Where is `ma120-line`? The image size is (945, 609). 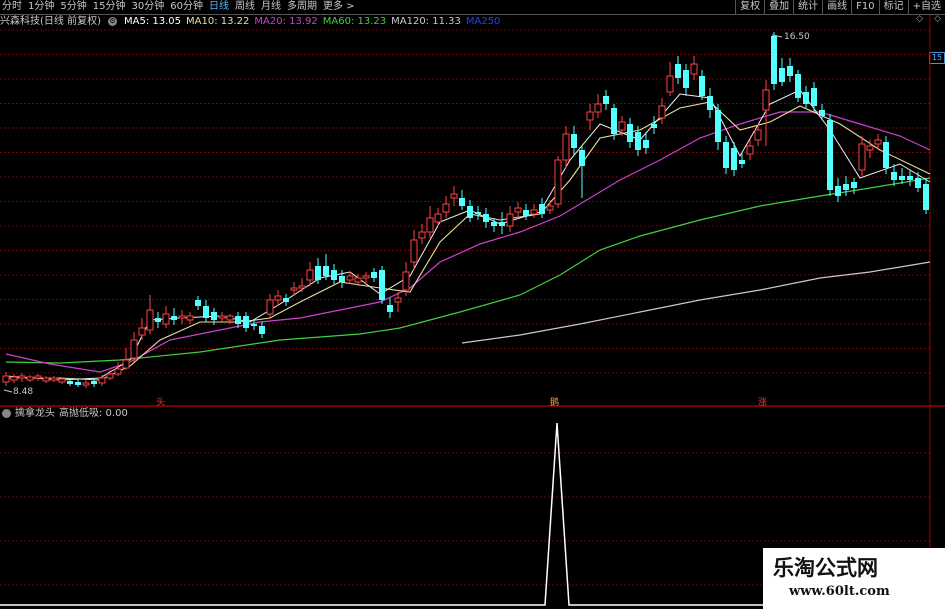 ma120-line is located at coordinates (696, 302).